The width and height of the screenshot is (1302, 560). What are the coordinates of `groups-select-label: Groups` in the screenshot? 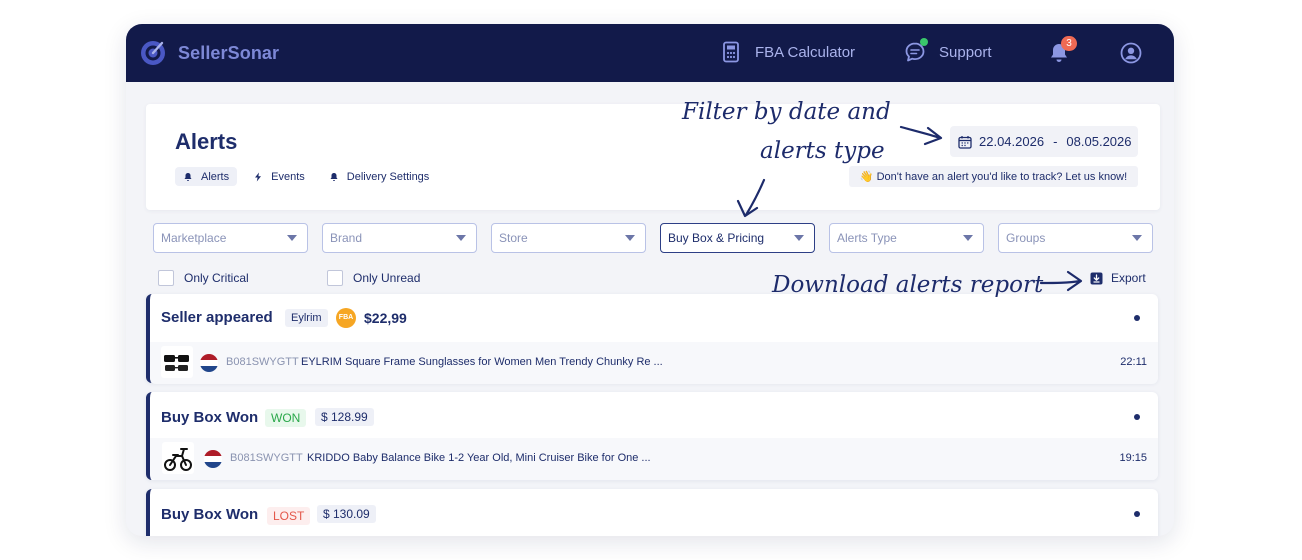 It's located at (1026, 238).